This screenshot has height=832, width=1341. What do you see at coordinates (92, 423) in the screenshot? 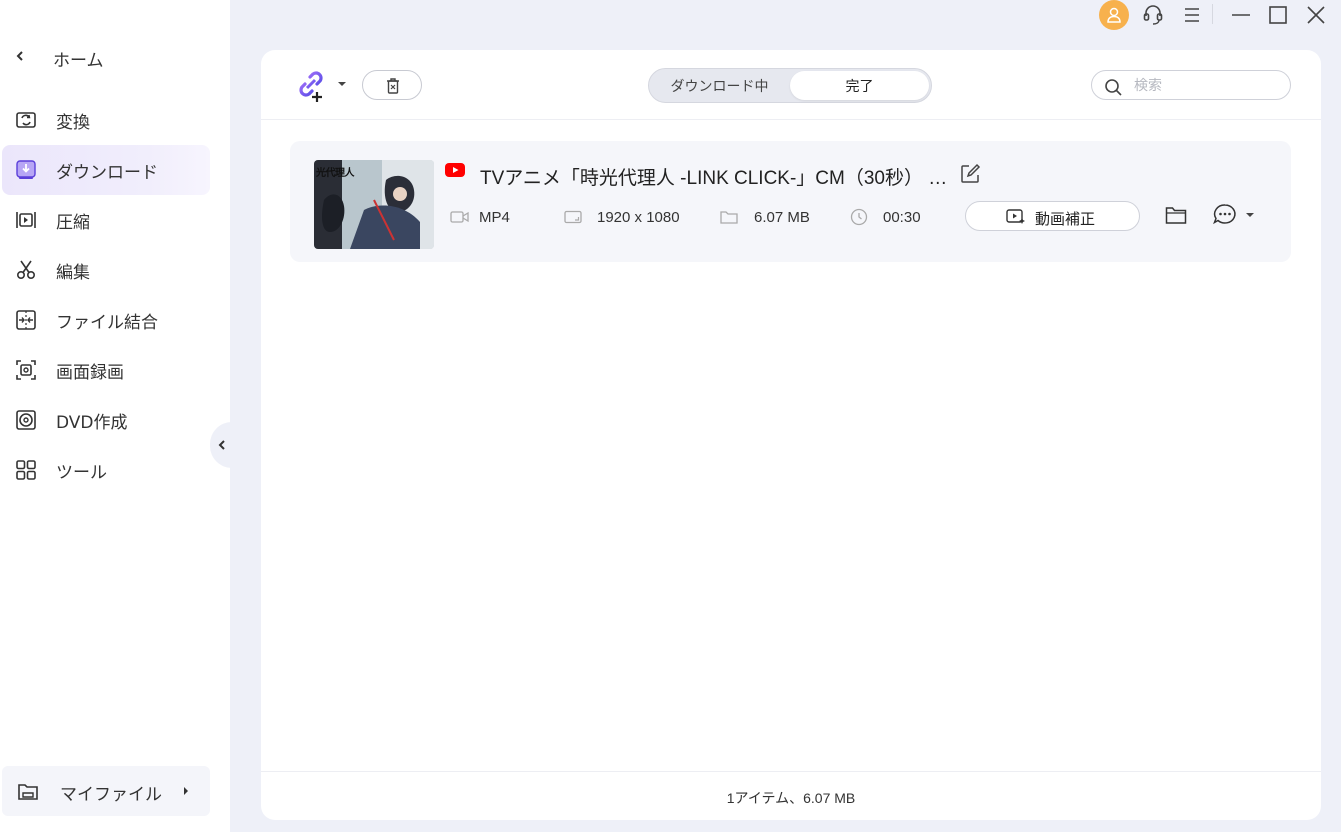
I see `sidebar-item-label: DVD作成` at bounding box center [92, 423].